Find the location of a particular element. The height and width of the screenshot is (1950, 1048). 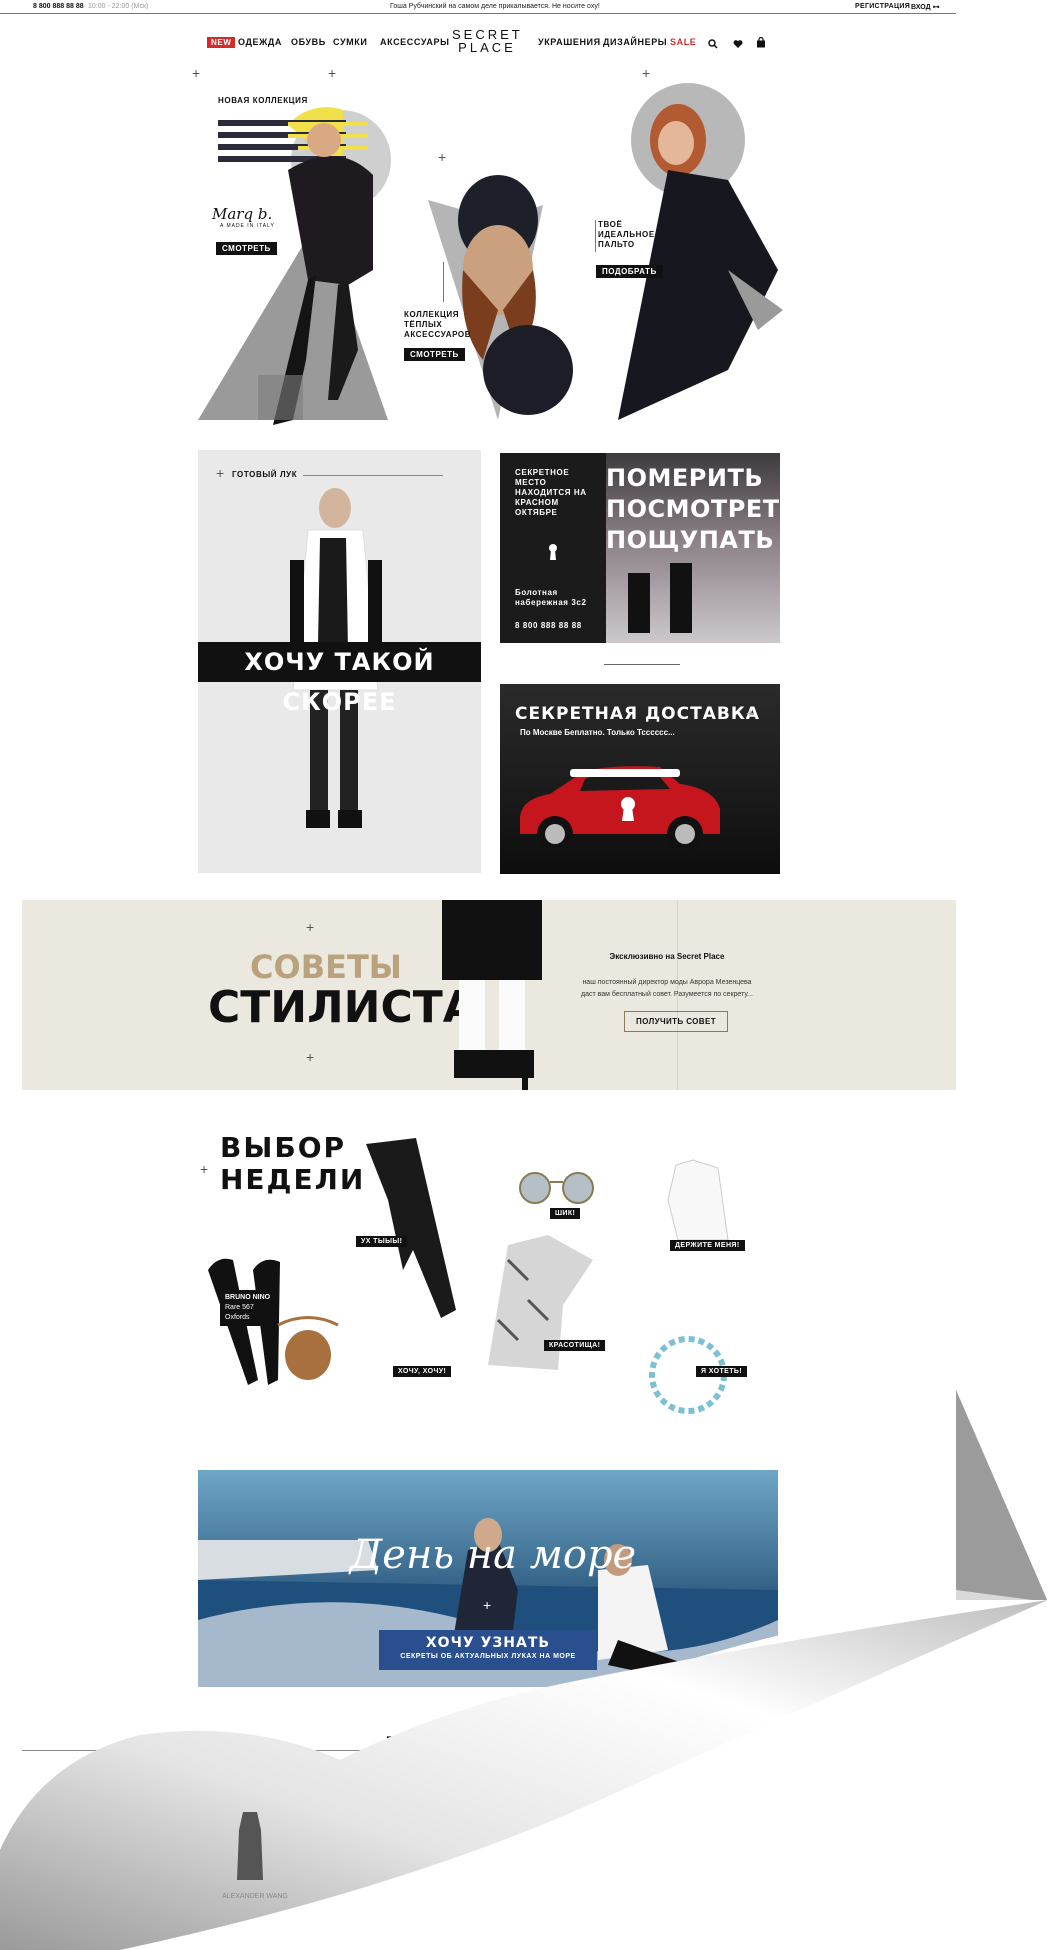

new-collection-label: НОВАЯ КОЛЛЕКЦИЯ is located at coordinates (263, 100).